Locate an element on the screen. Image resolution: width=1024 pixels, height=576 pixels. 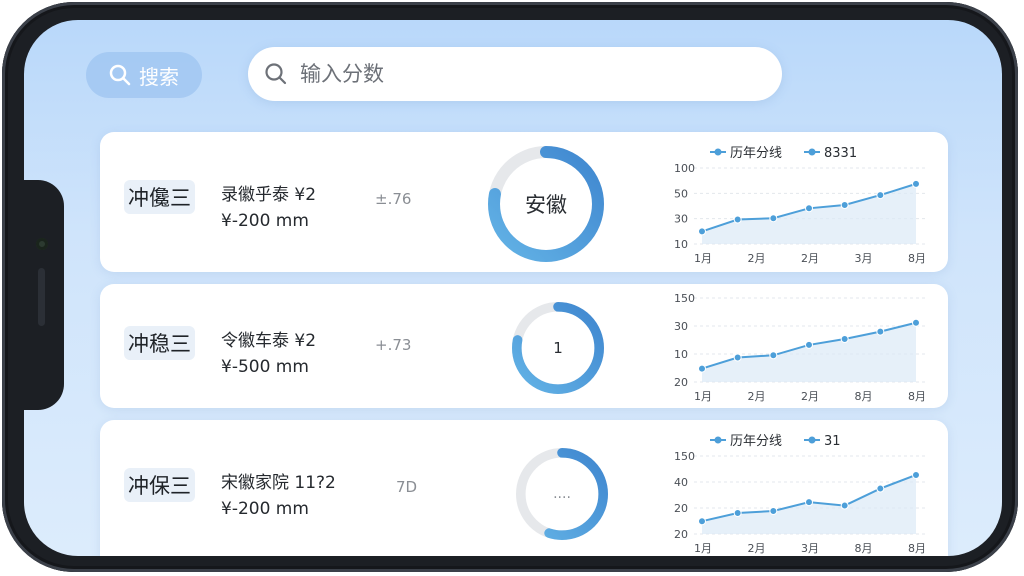
school-name: 录徽乎泰 ¥2 is located at coordinates (269, 195).